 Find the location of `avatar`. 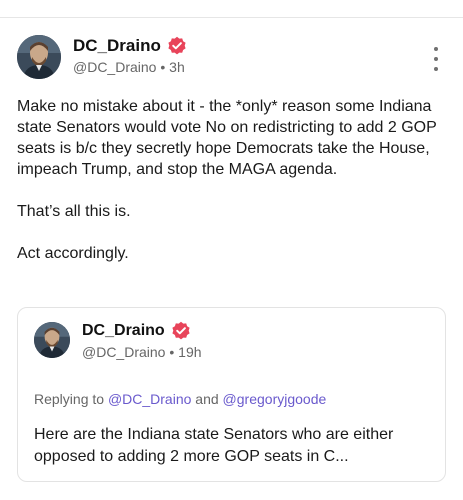

avatar is located at coordinates (39, 57).